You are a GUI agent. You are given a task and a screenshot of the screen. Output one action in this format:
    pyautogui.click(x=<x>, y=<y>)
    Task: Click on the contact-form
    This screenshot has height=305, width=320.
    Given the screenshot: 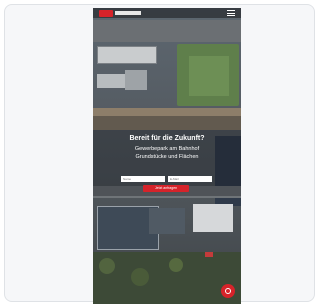 What is the action you would take?
    pyautogui.click(x=167, y=179)
    